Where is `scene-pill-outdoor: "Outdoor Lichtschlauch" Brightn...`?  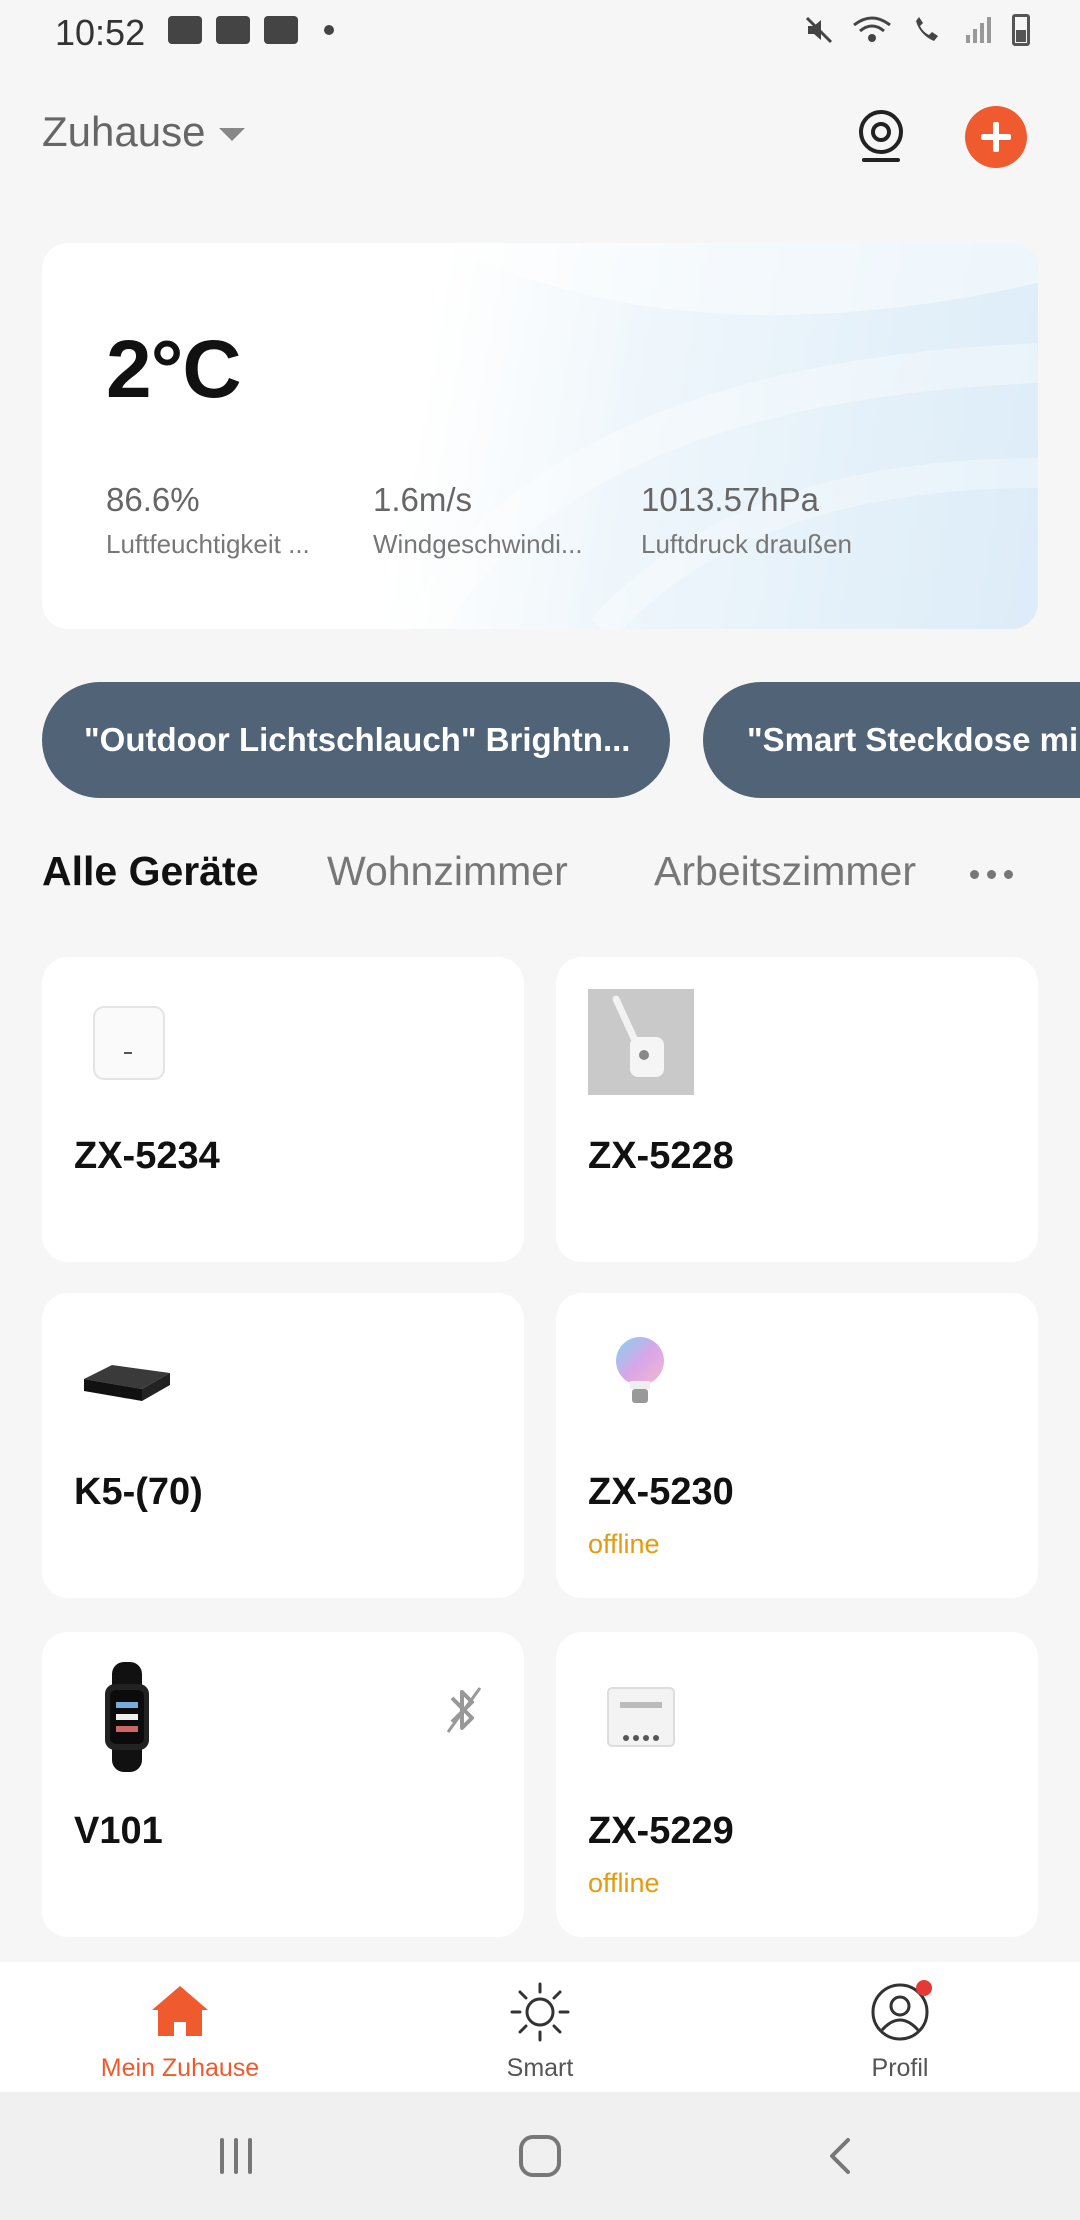 scene-pill-outdoor: "Outdoor Lichtschlauch" Brightn... is located at coordinates (356, 740).